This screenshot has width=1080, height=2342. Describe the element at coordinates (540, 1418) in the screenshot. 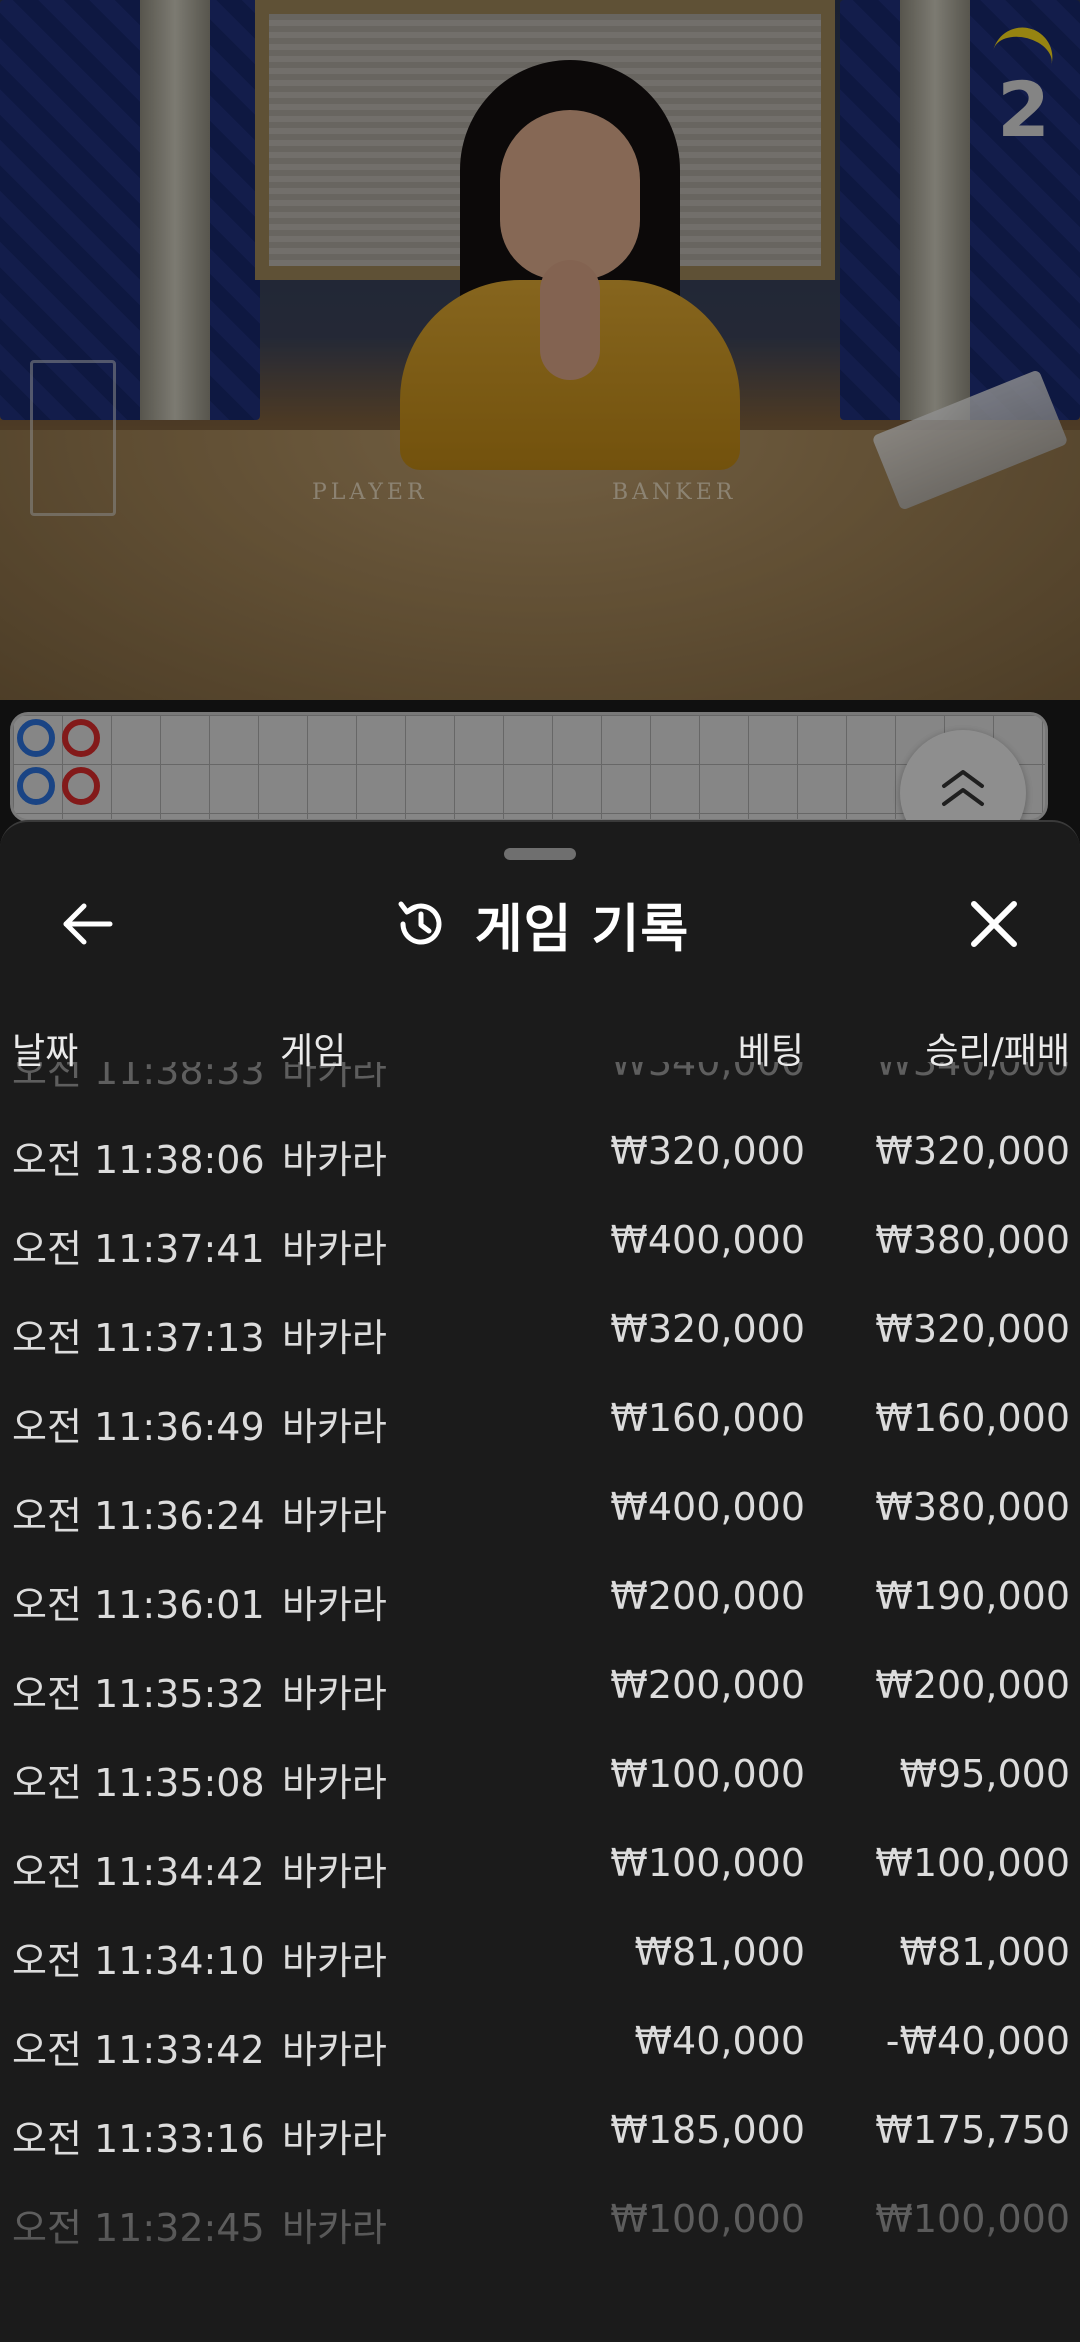

I see `table-row: 오전 11:36:49 바카라 ₩160,000 ₩160,000` at that location.